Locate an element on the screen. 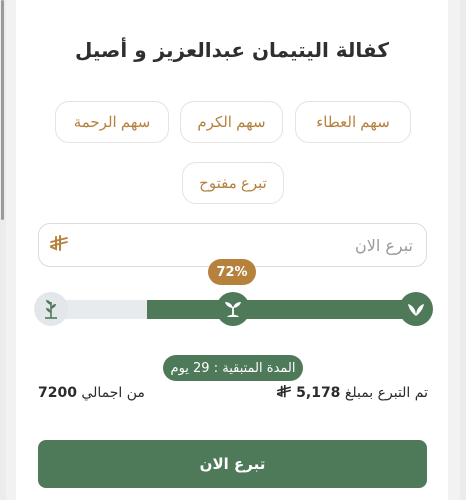  milestone-end is located at coordinates (51, 309).